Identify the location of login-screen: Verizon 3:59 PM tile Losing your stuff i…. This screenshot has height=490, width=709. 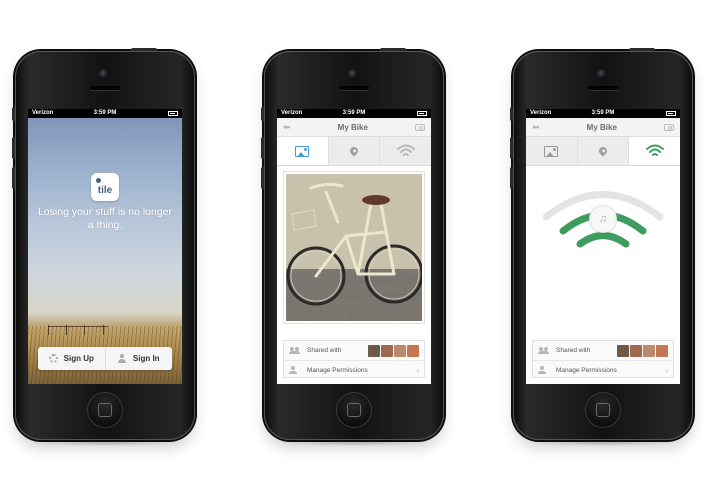
(105, 246).